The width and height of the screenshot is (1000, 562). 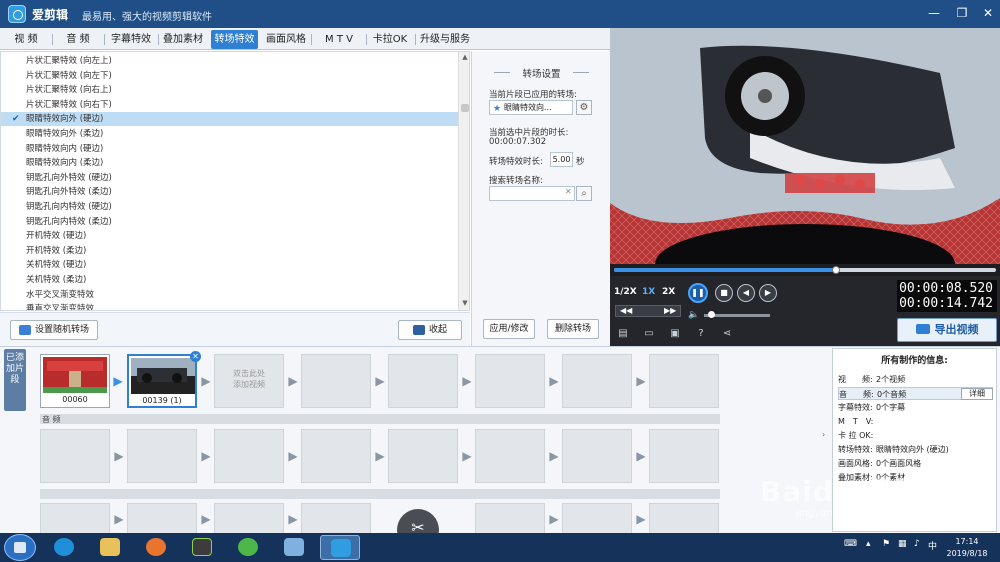 I want to click on scroll-up-icon: ▲, so click(x=464, y=58).